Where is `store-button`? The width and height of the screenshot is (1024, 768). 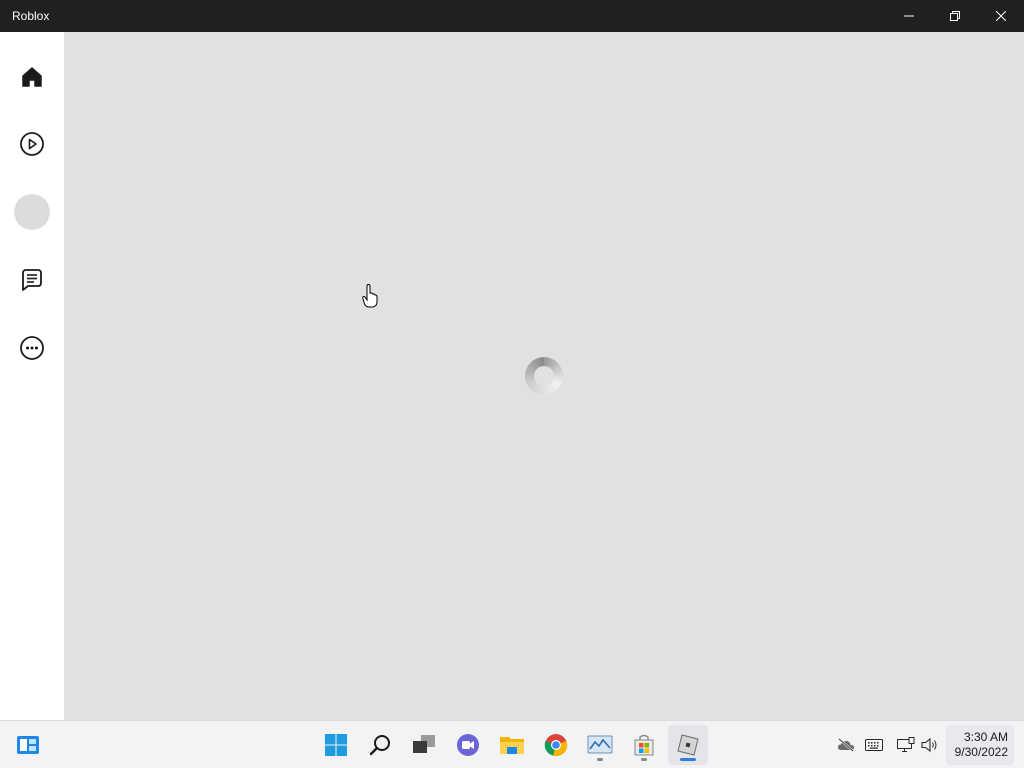 store-button is located at coordinates (644, 745).